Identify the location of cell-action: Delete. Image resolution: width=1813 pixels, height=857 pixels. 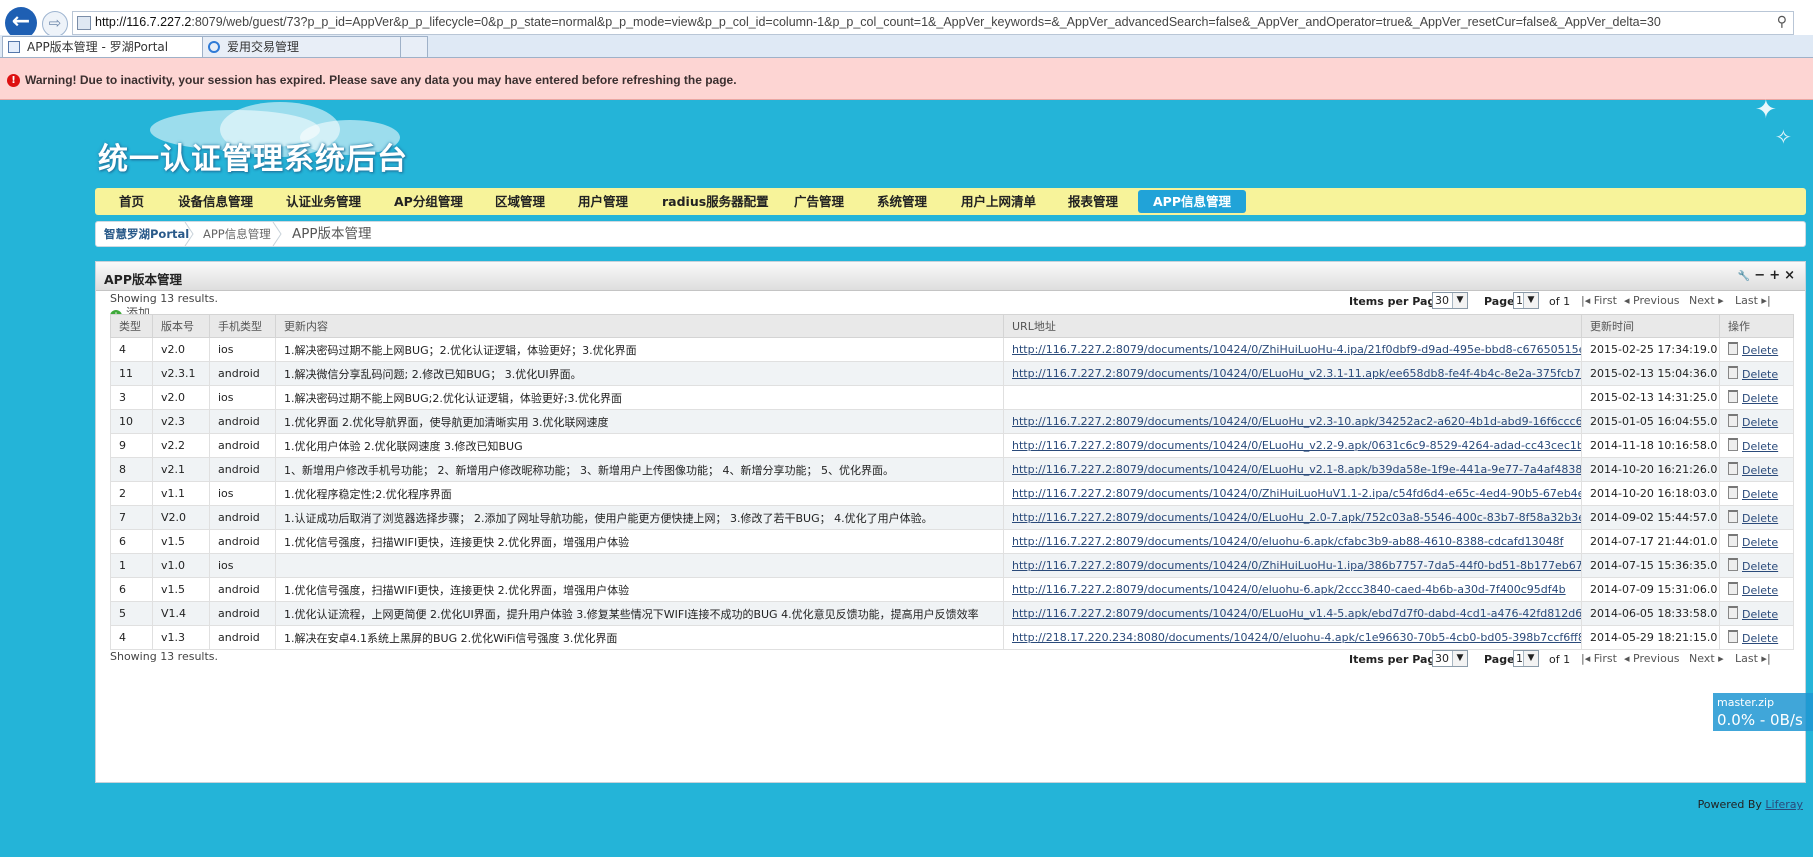
(1756, 397).